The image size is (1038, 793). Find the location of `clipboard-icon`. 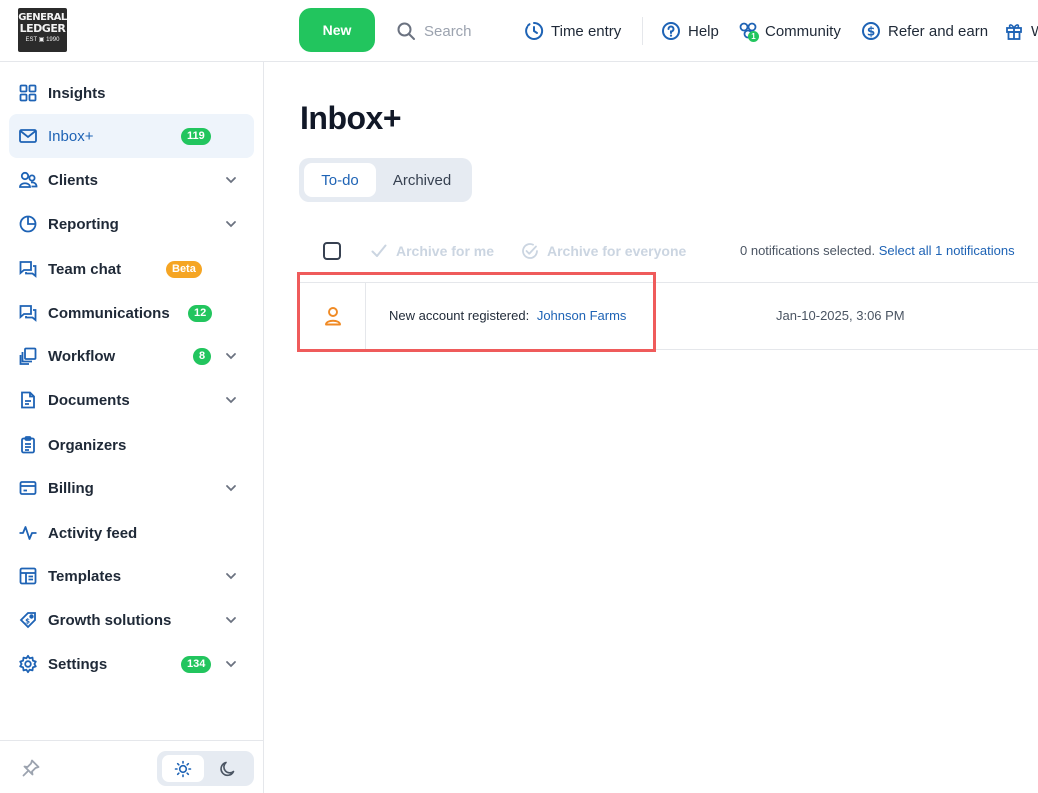

clipboard-icon is located at coordinates (28, 445).